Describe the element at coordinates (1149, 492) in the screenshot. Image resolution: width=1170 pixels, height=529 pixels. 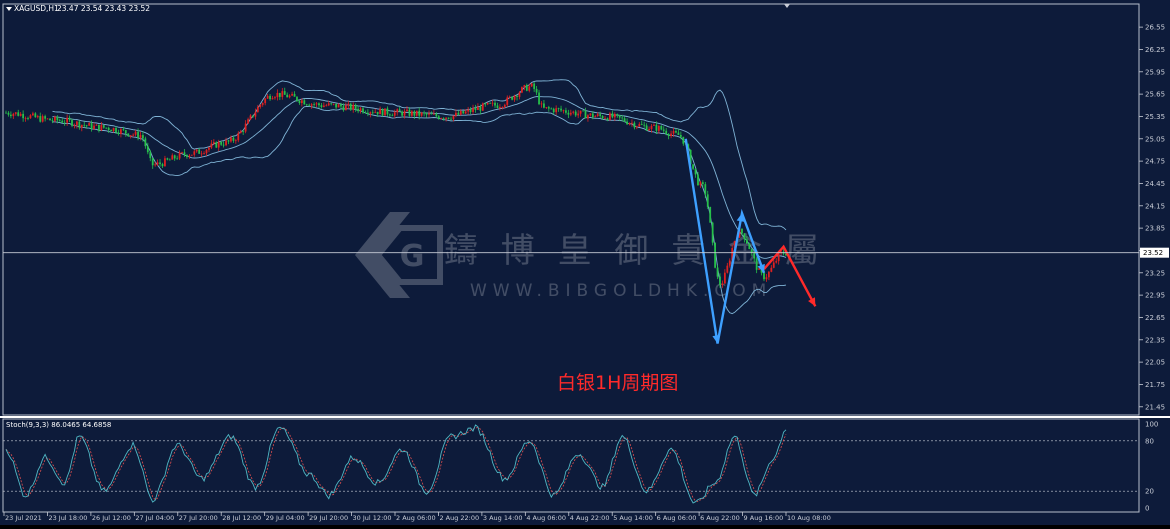
I see `stoch-tick-label: 20` at that location.